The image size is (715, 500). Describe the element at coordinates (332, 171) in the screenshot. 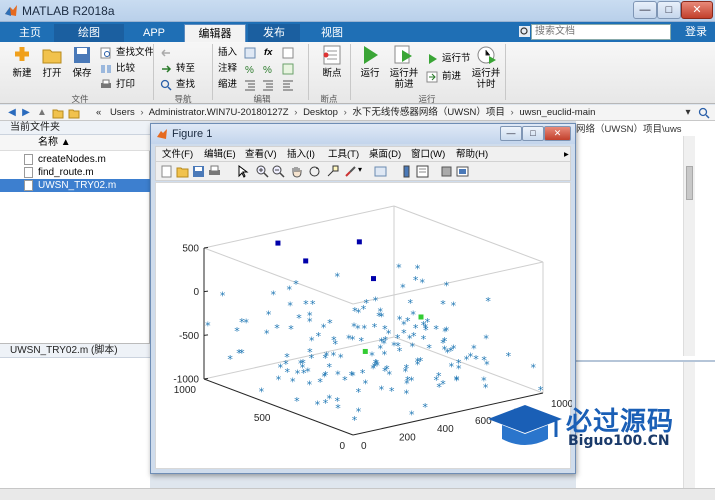

I see `data-cursor-icon` at that location.